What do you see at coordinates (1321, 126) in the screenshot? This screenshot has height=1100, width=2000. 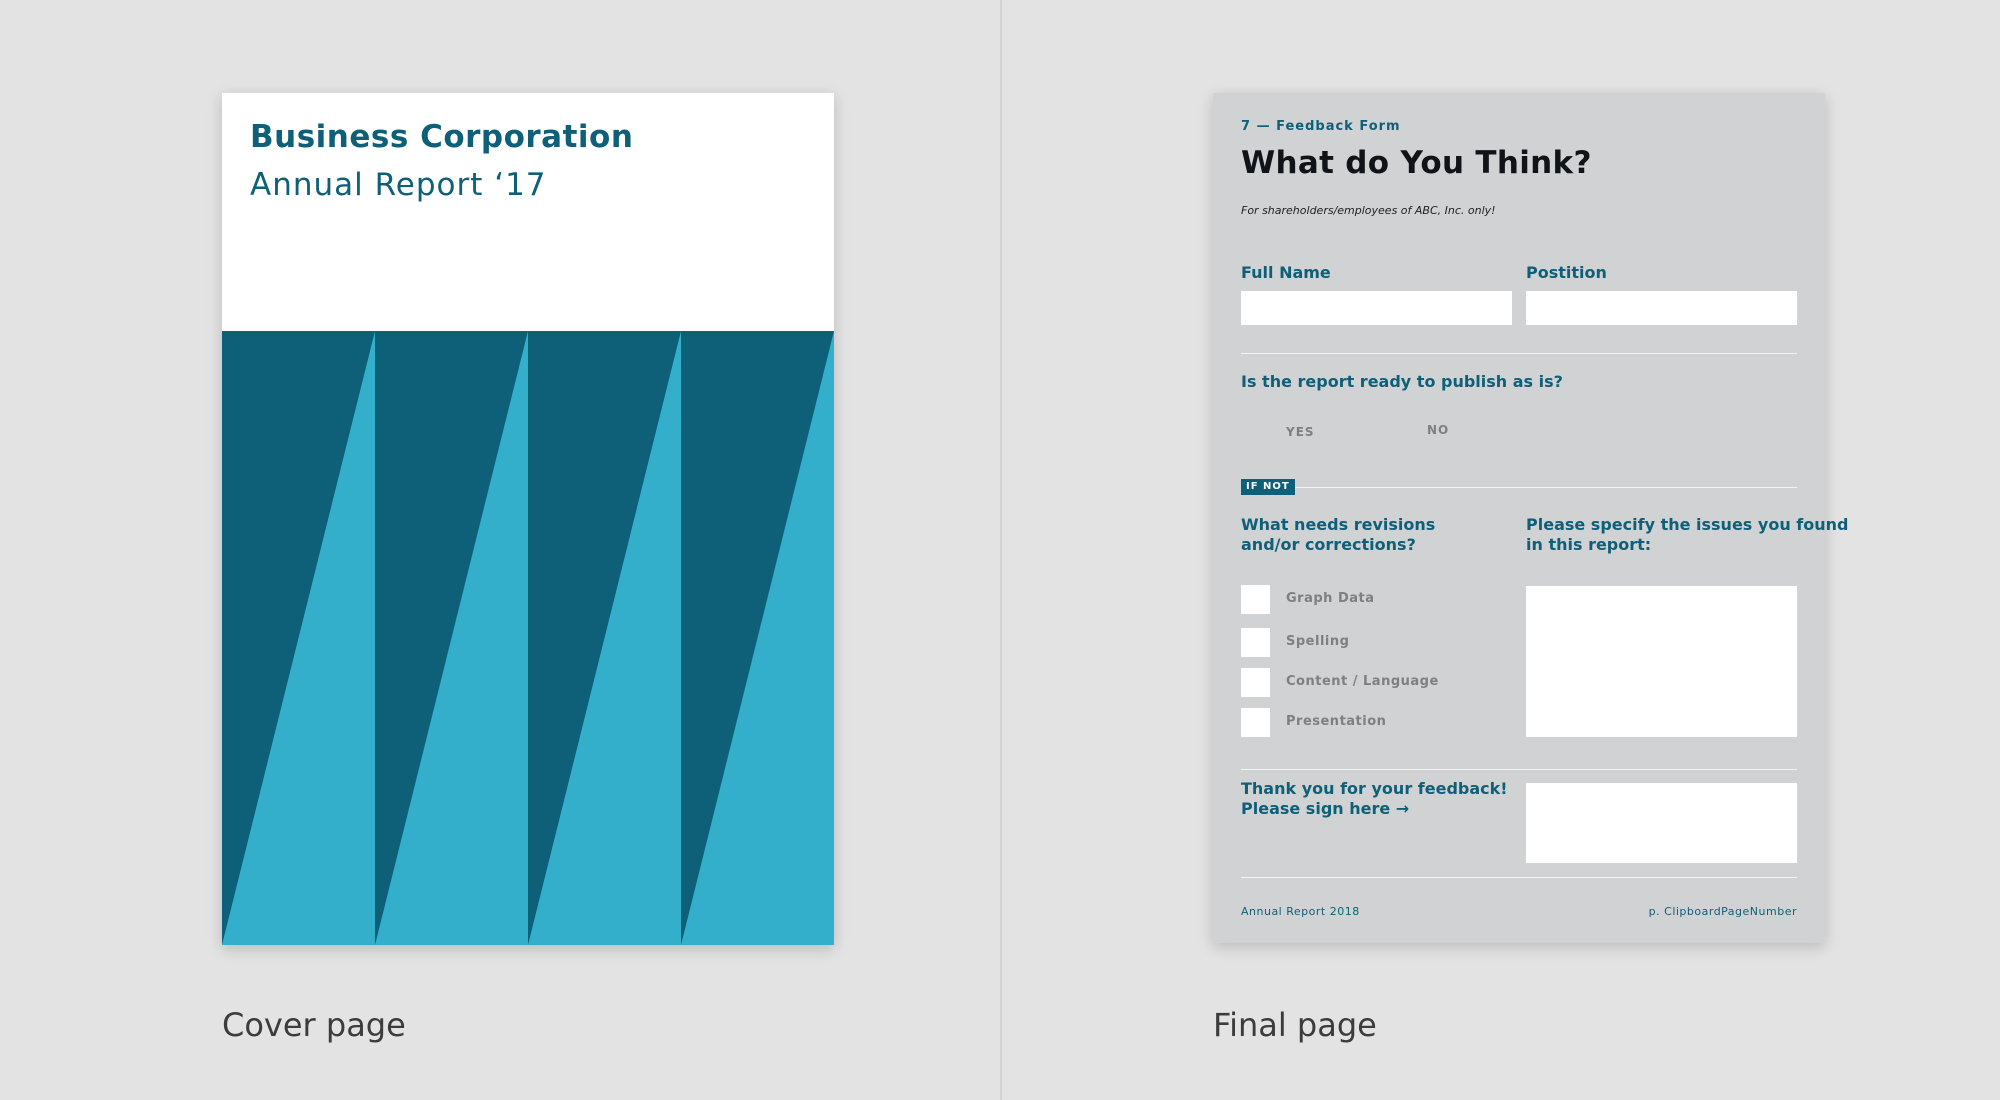 I see `section-heading: 7 — Feedback Form` at bounding box center [1321, 126].